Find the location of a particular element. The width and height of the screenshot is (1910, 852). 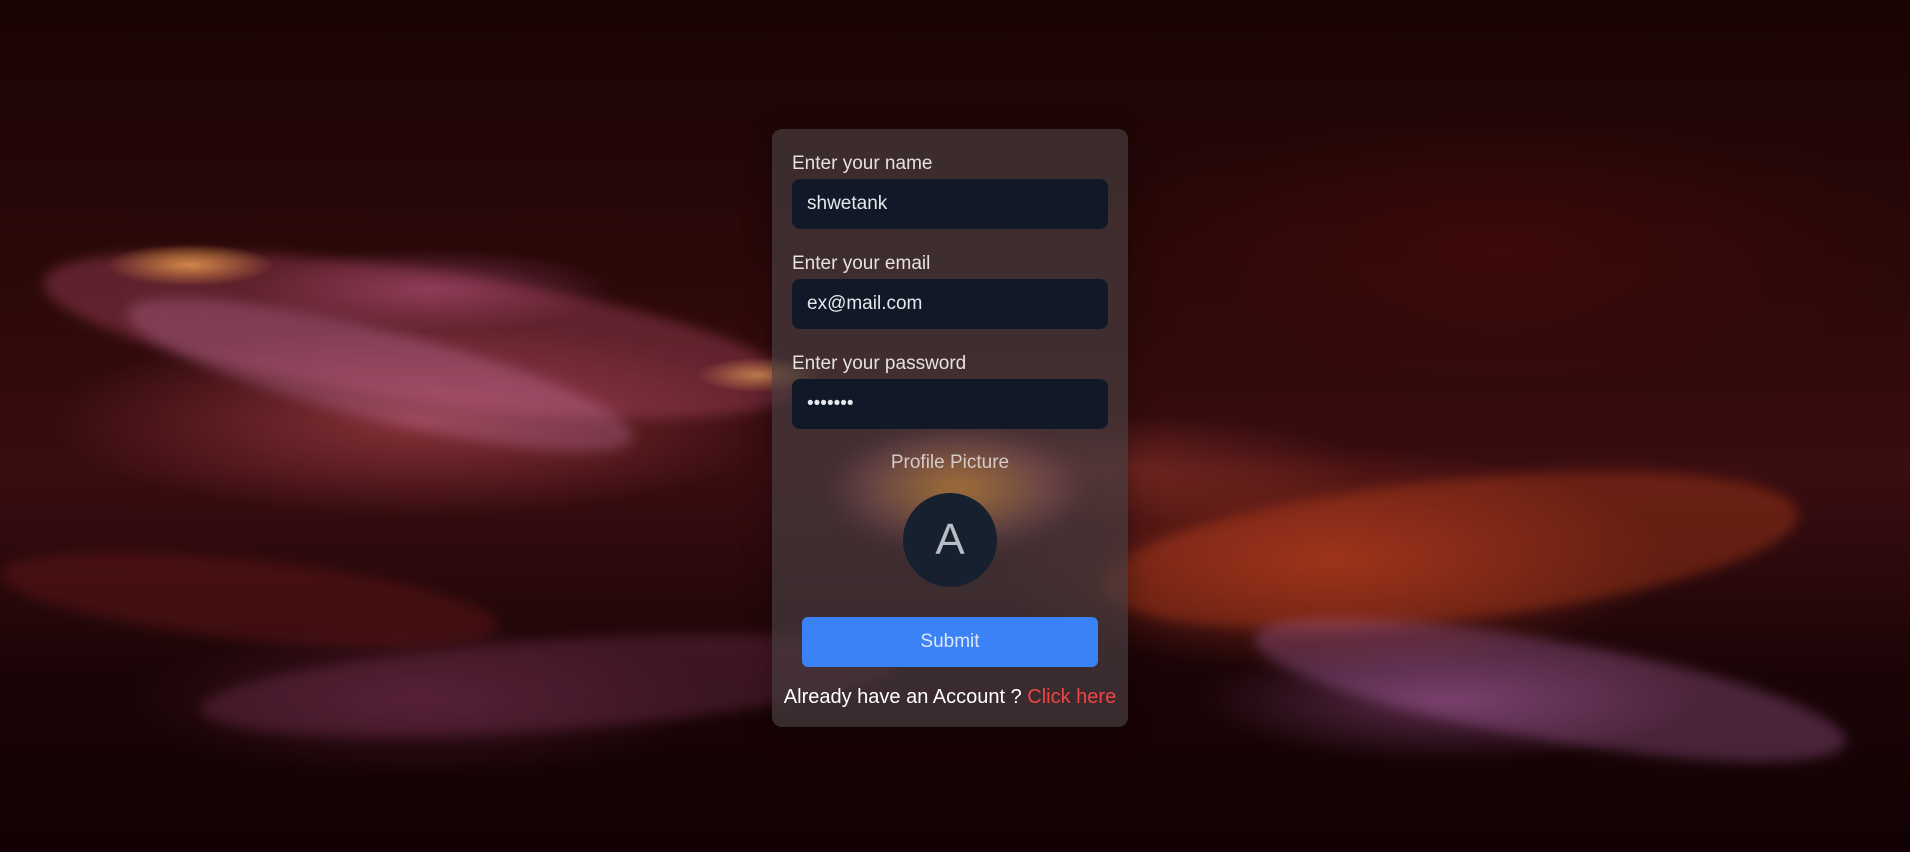

avatar-initial: A is located at coordinates (950, 539).